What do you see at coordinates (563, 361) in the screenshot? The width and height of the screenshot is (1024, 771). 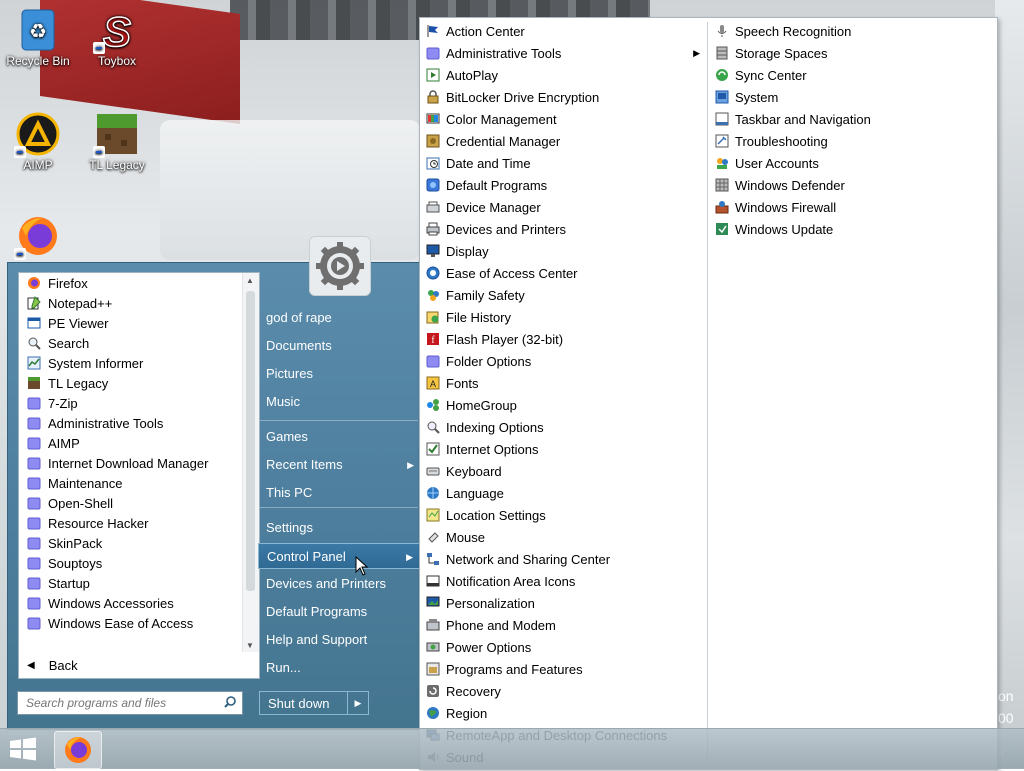 I see `control-panel-item: Folder Options` at bounding box center [563, 361].